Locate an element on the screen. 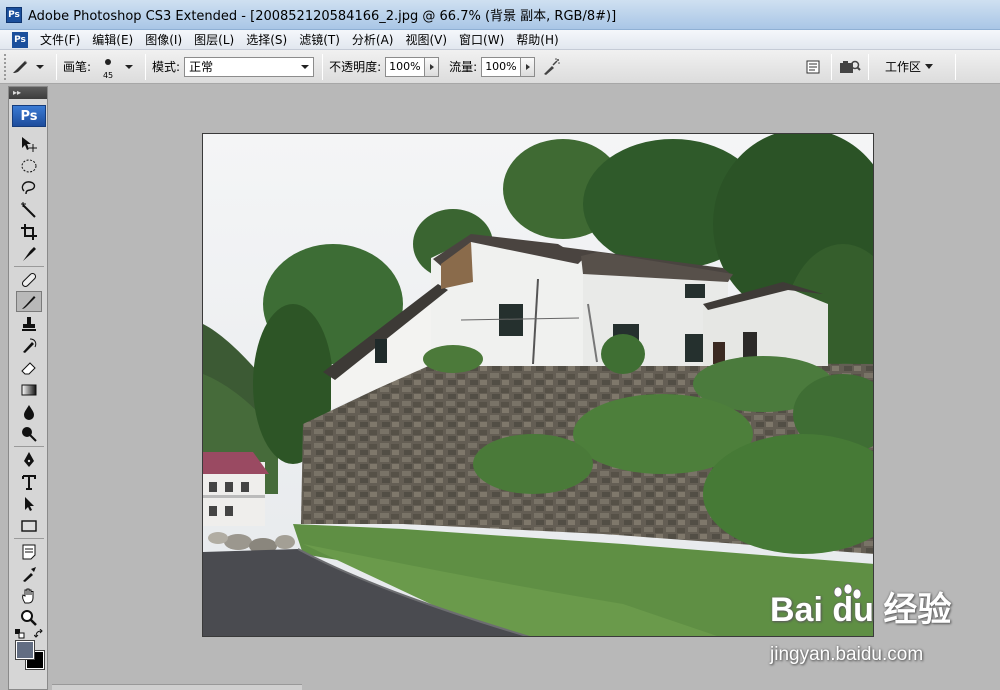 The width and height of the screenshot is (1000, 690). flow-slider-button is located at coordinates (528, 66).